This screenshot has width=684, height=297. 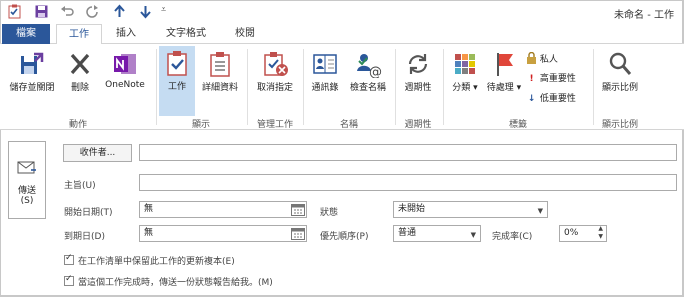 What do you see at coordinates (156, 262) in the screenshot?
I see `keep-copy-label: 在工作清單中保留此工作的更新複本(E)` at bounding box center [156, 262].